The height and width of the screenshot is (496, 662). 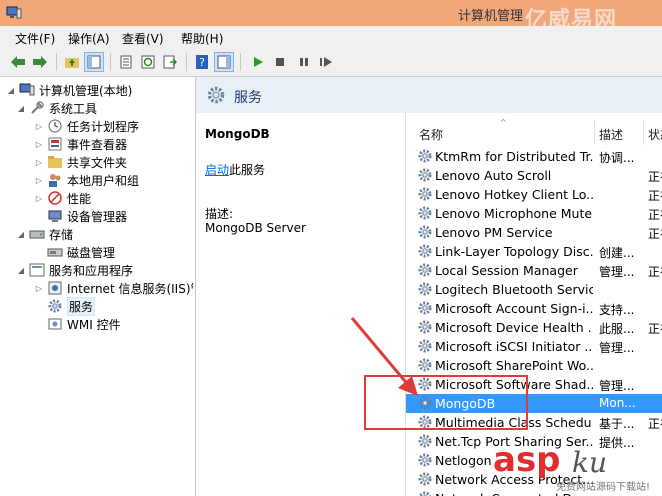 I want to click on service-row: Microsoft Device Health ... 此服... 正在, so click(x=534, y=327).